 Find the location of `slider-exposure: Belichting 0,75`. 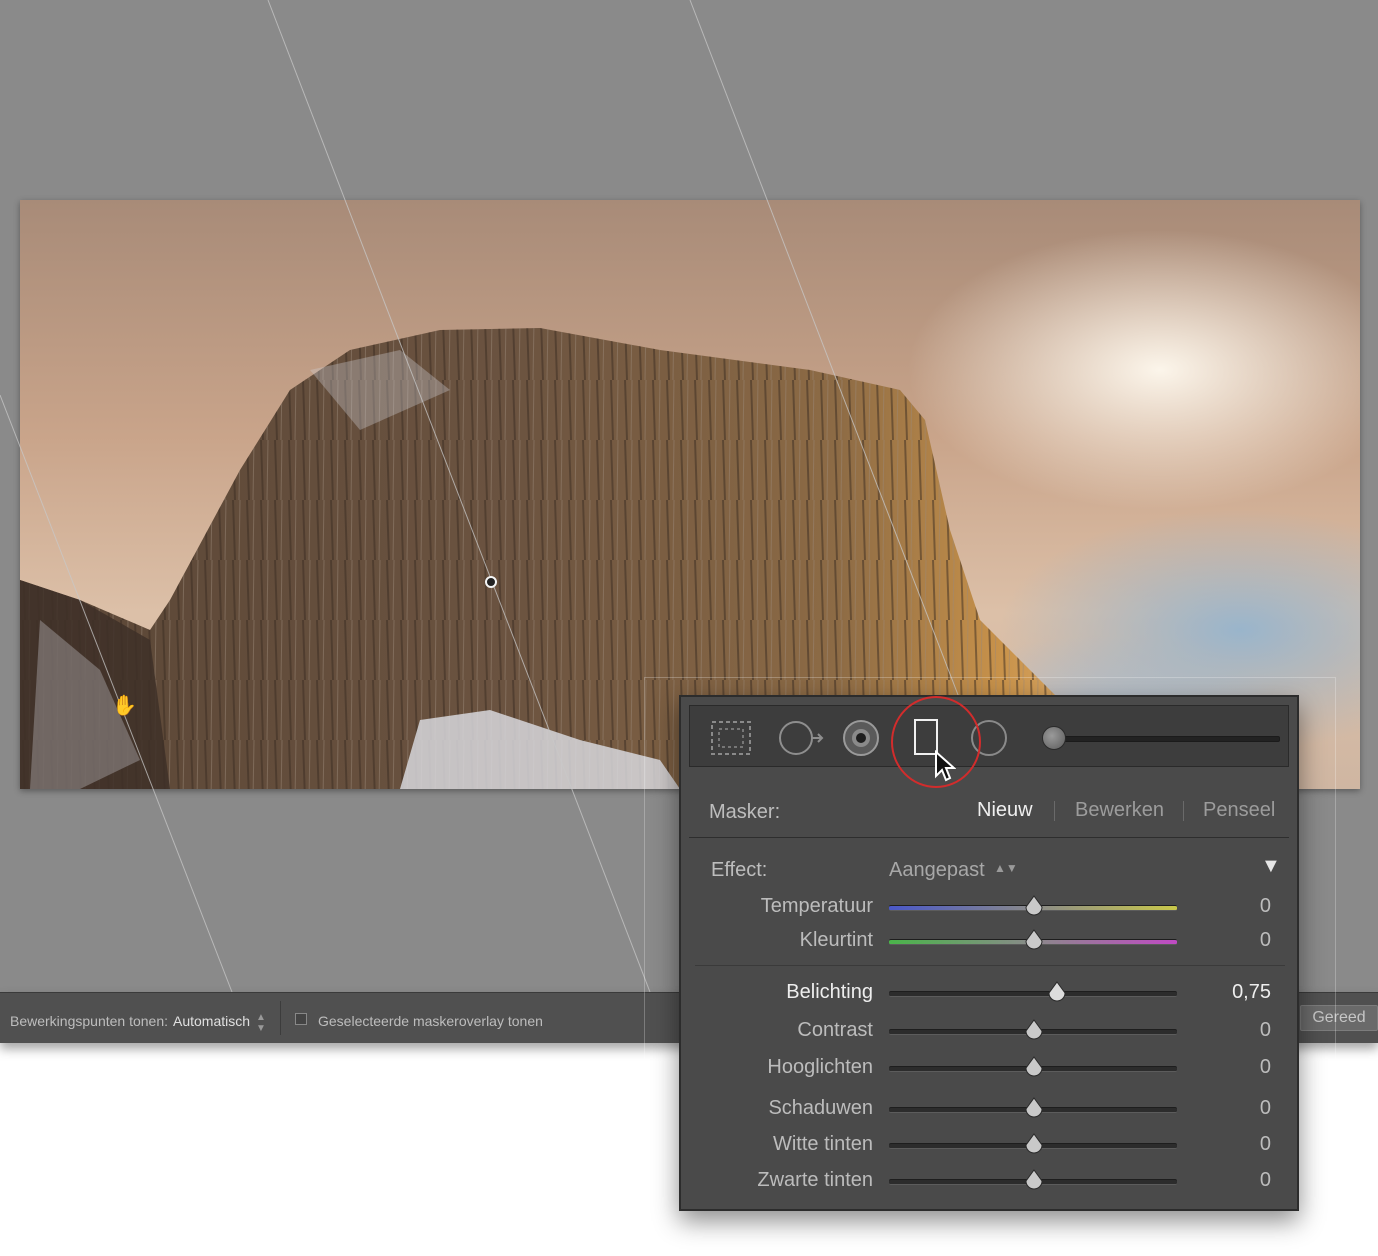

slider-exposure: Belichting 0,75 is located at coordinates (989, 994).